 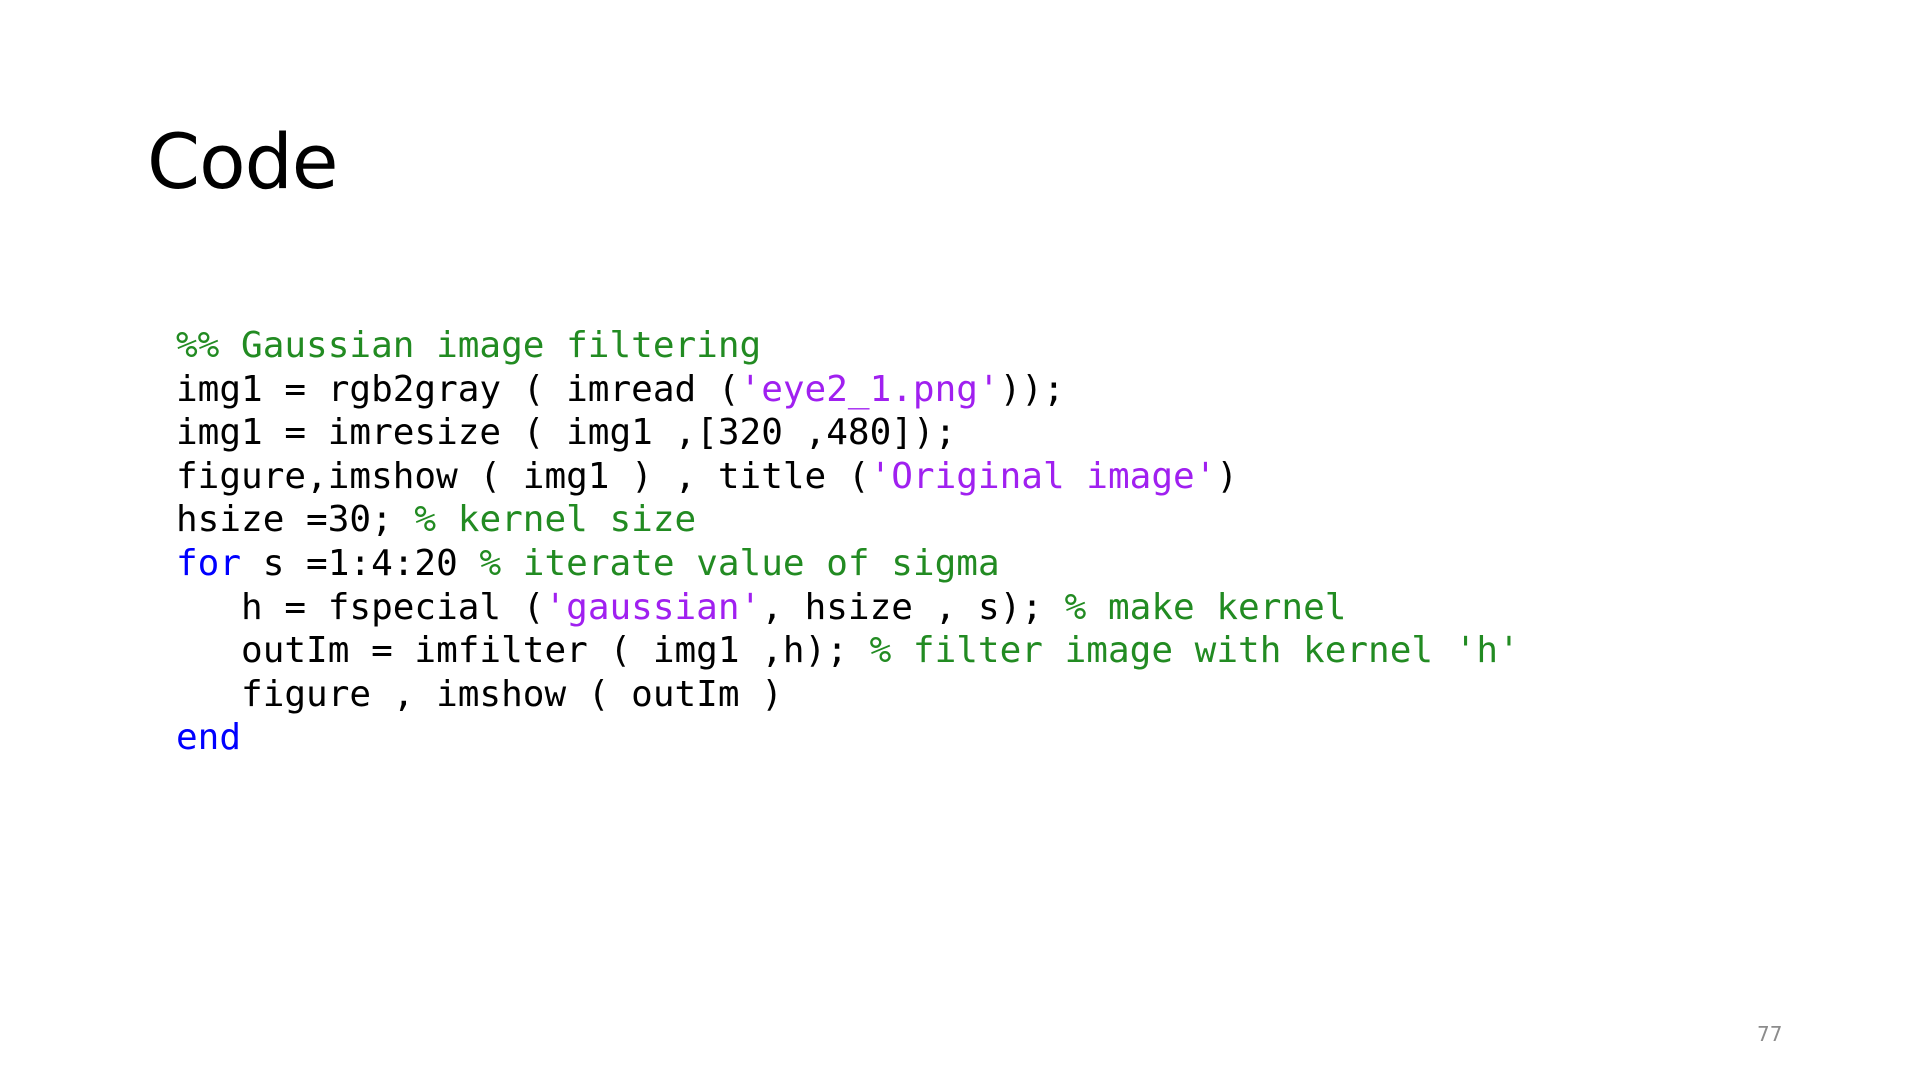 I want to click on code-line: end, so click(x=848, y=738).